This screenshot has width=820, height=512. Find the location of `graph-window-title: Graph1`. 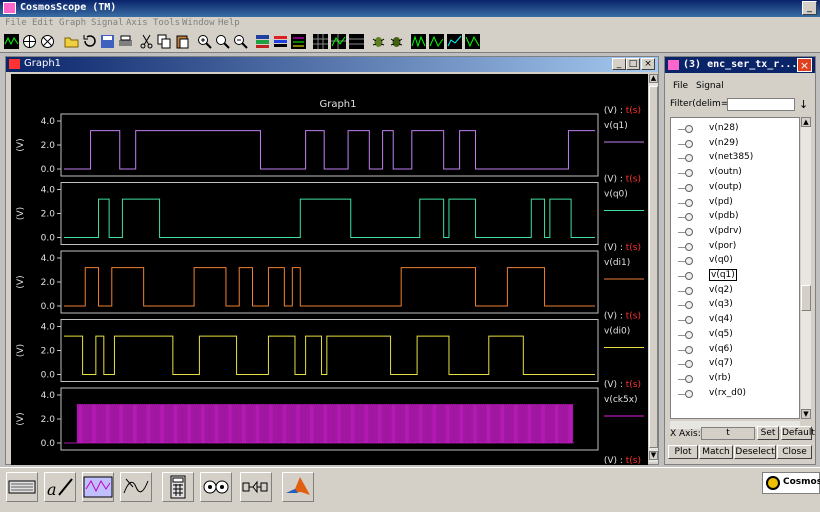

graph-window-title: Graph1 is located at coordinates (43, 63).